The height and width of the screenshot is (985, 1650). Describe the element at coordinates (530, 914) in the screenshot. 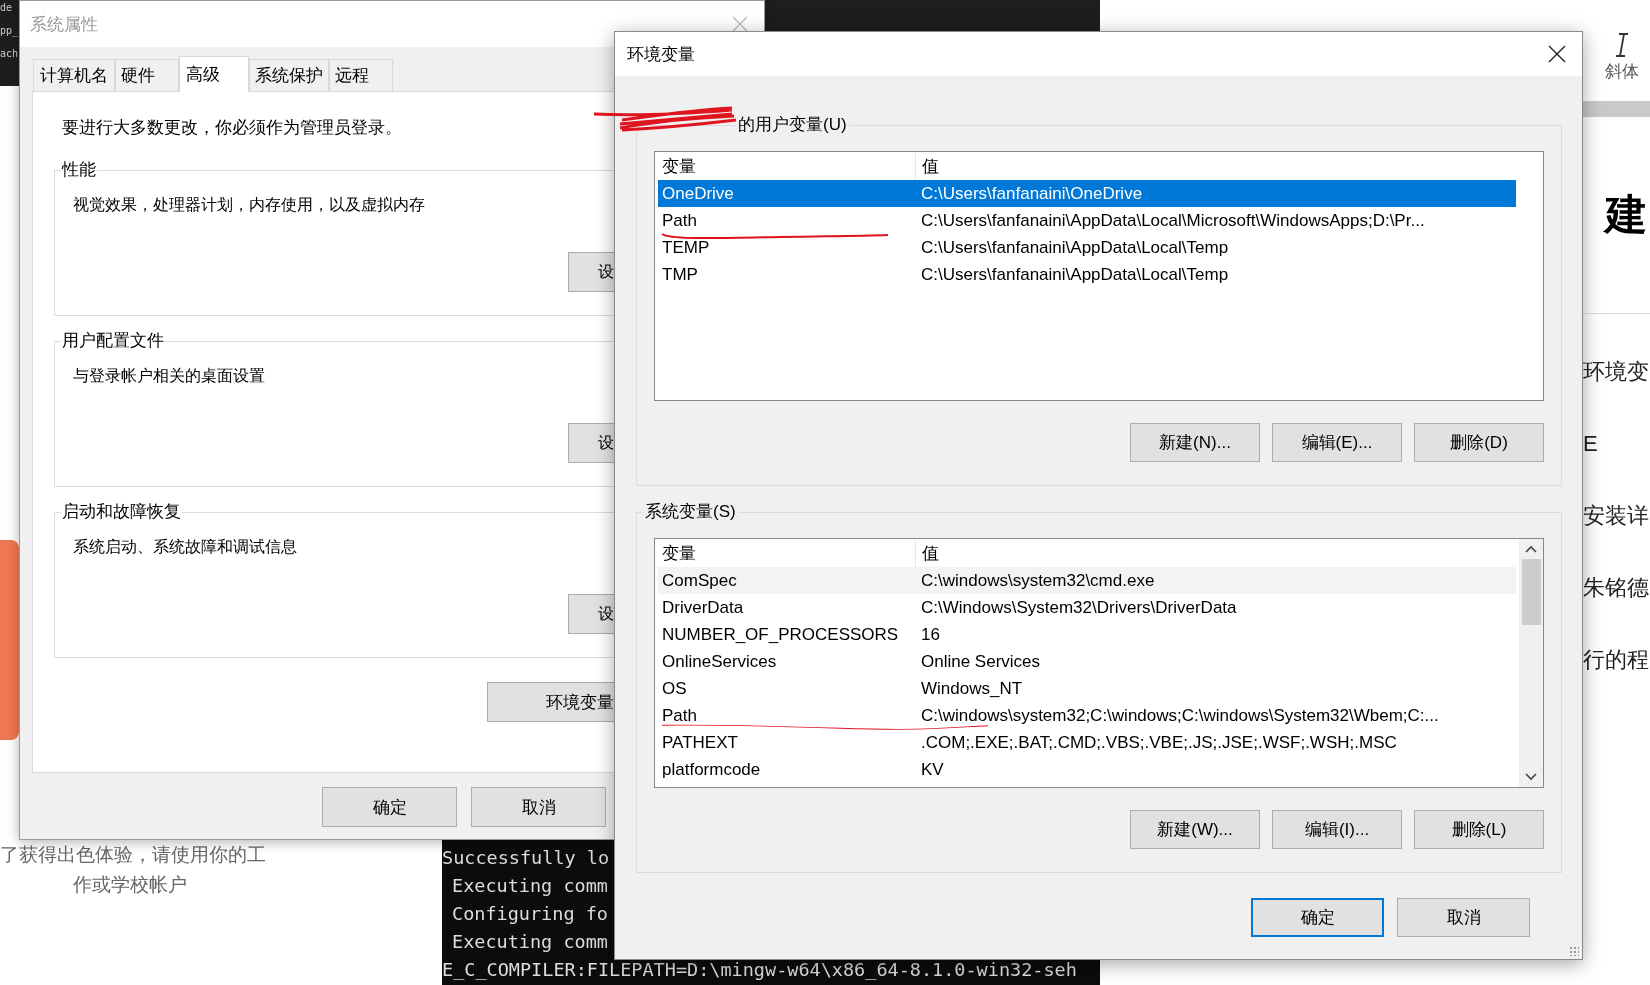

I see `terminal-line: Configuring fo` at that location.